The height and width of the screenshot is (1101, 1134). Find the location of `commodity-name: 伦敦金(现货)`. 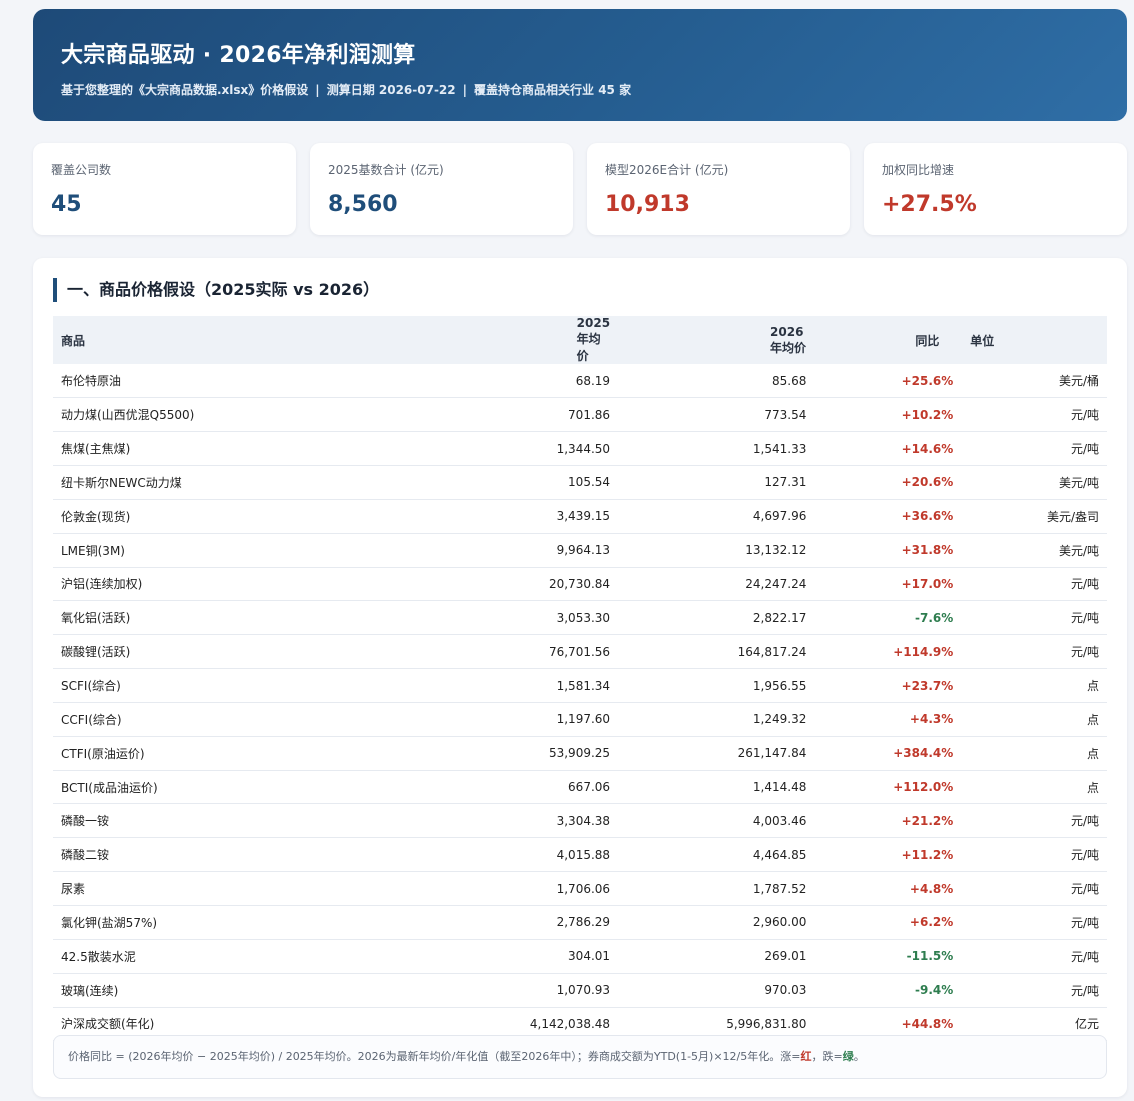

commodity-name: 伦敦金(现货) is located at coordinates (143, 516).